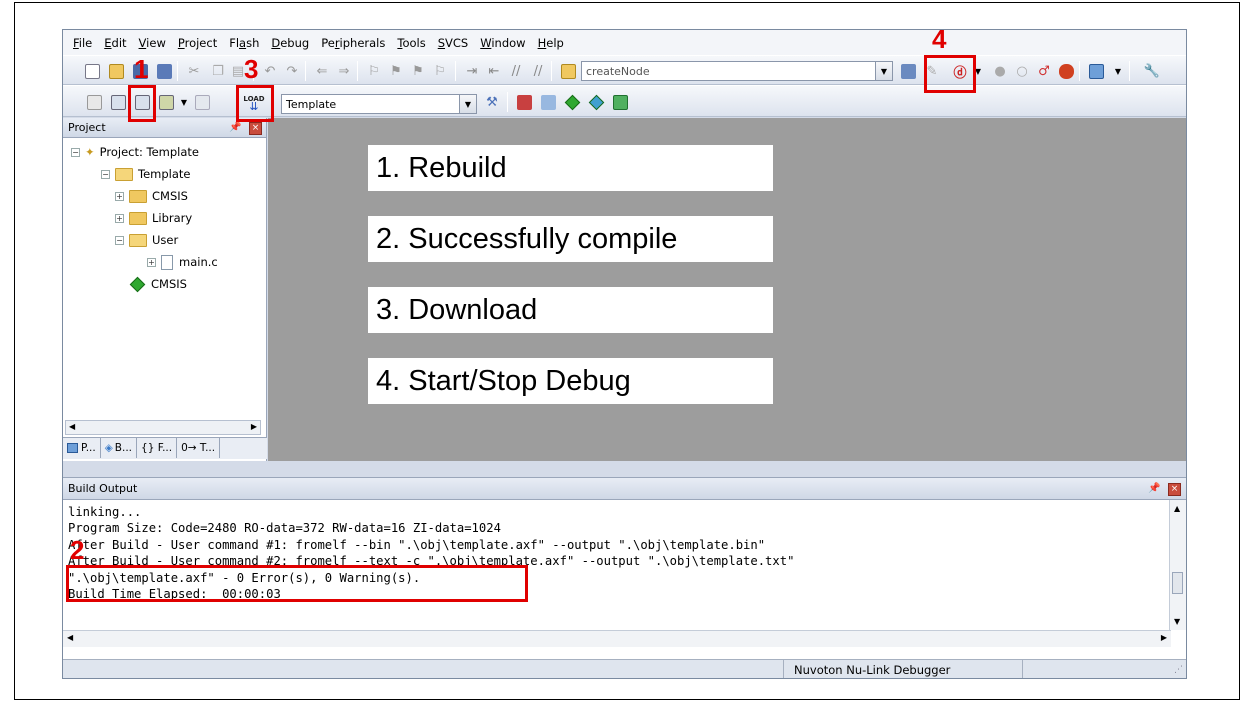 The image size is (1243, 702). I want to click on target-select: Template ▼, so click(379, 104).